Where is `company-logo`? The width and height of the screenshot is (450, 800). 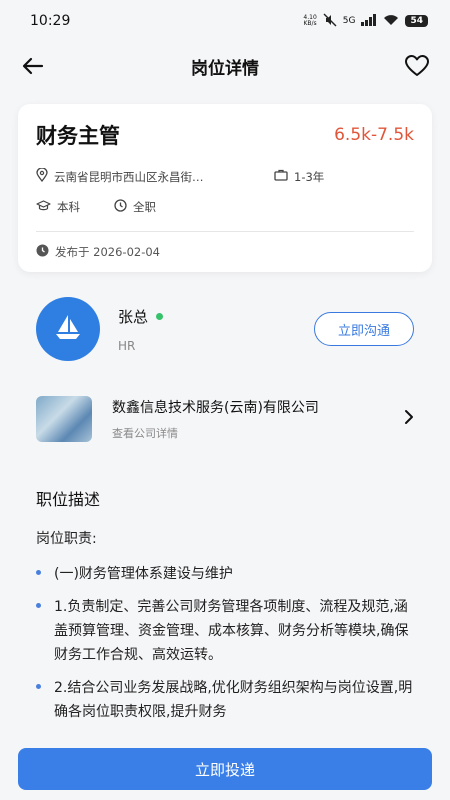 company-logo is located at coordinates (64, 419).